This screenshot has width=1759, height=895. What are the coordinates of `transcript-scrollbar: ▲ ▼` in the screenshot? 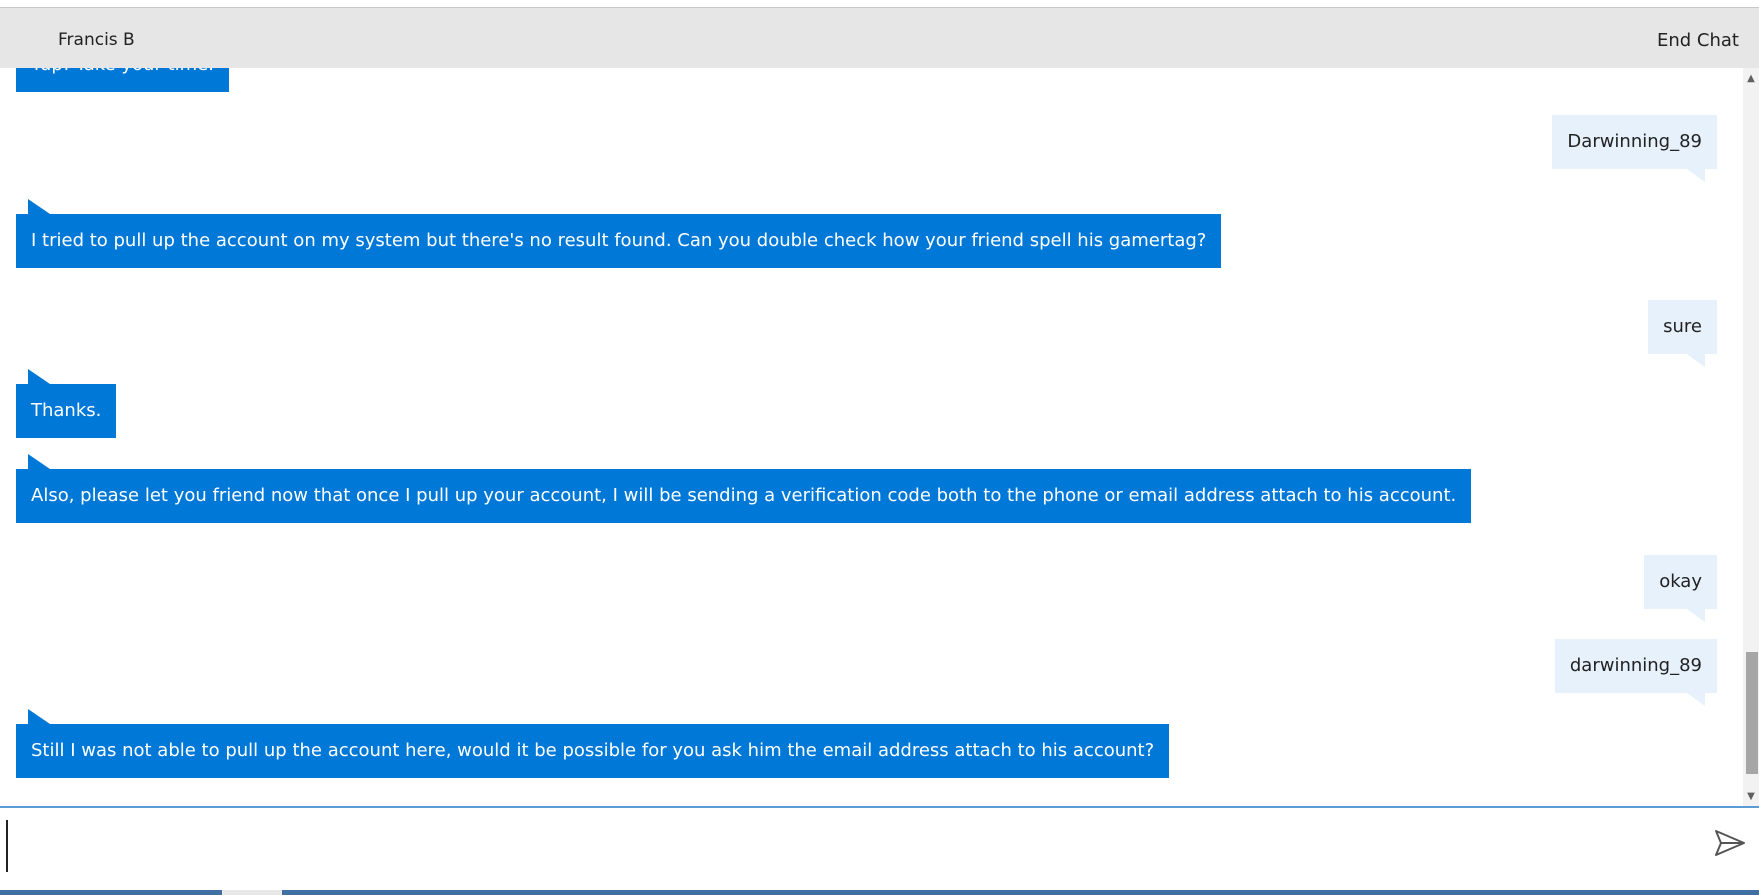 It's located at (1751, 437).